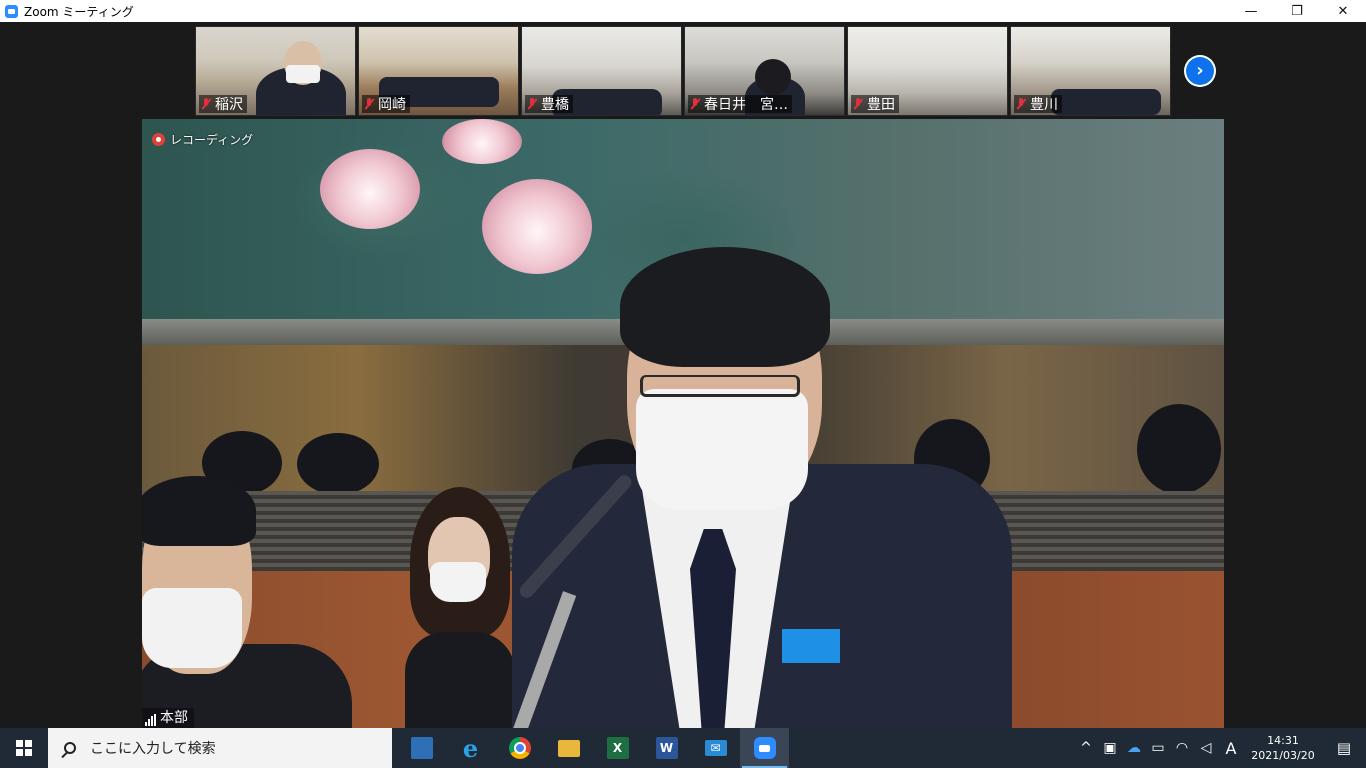 This screenshot has width=1366, height=768. I want to click on wifi-icon: ◠, so click(1182, 748).